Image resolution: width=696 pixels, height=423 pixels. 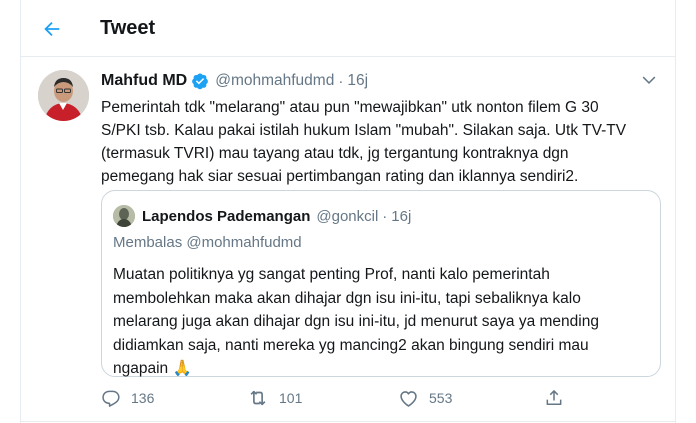 What do you see at coordinates (408, 398) in the screenshot?
I see `heart-icon` at bounding box center [408, 398].